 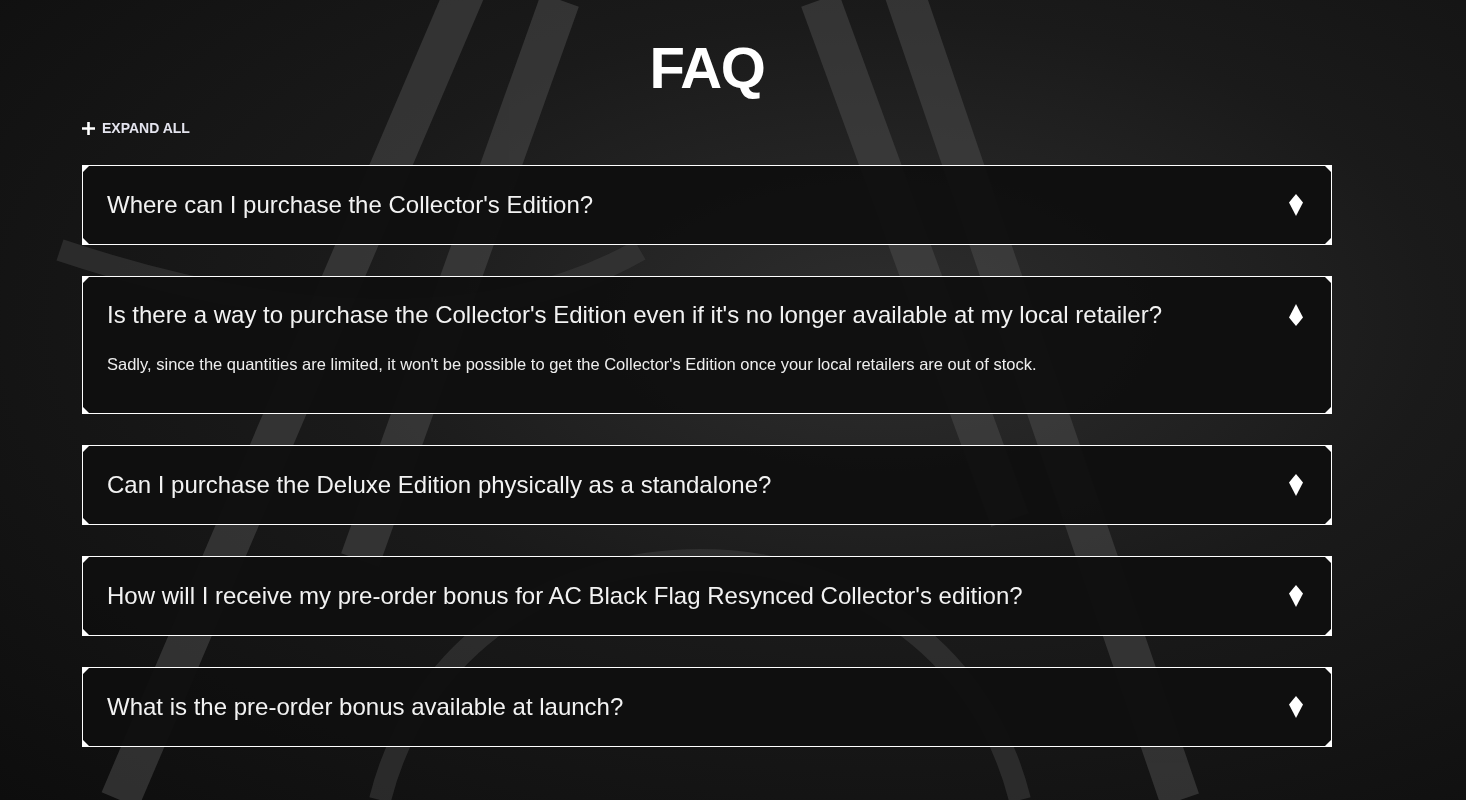 I want to click on faq-question: Can I purchase the Deluxe Edition physically as a standalone?, so click(x=439, y=485).